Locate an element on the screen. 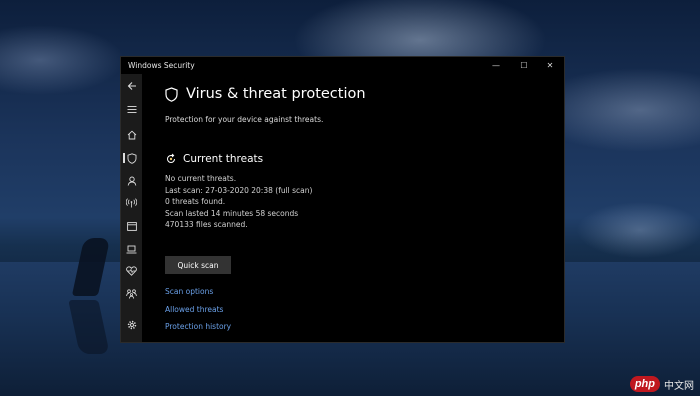 This screenshot has height=396, width=700. maximize-button: ☐ is located at coordinates (524, 65).